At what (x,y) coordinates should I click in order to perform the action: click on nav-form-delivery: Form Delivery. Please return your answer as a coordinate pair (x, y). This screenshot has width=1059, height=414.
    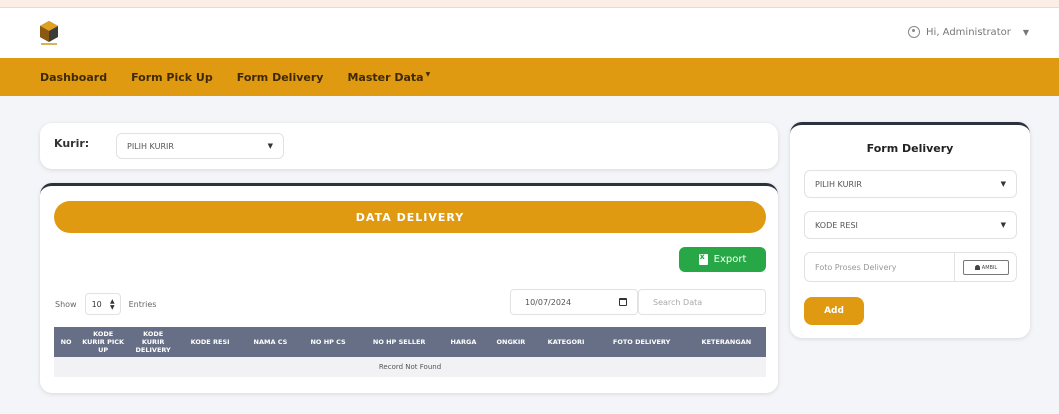
    Looking at the image, I should click on (280, 77).